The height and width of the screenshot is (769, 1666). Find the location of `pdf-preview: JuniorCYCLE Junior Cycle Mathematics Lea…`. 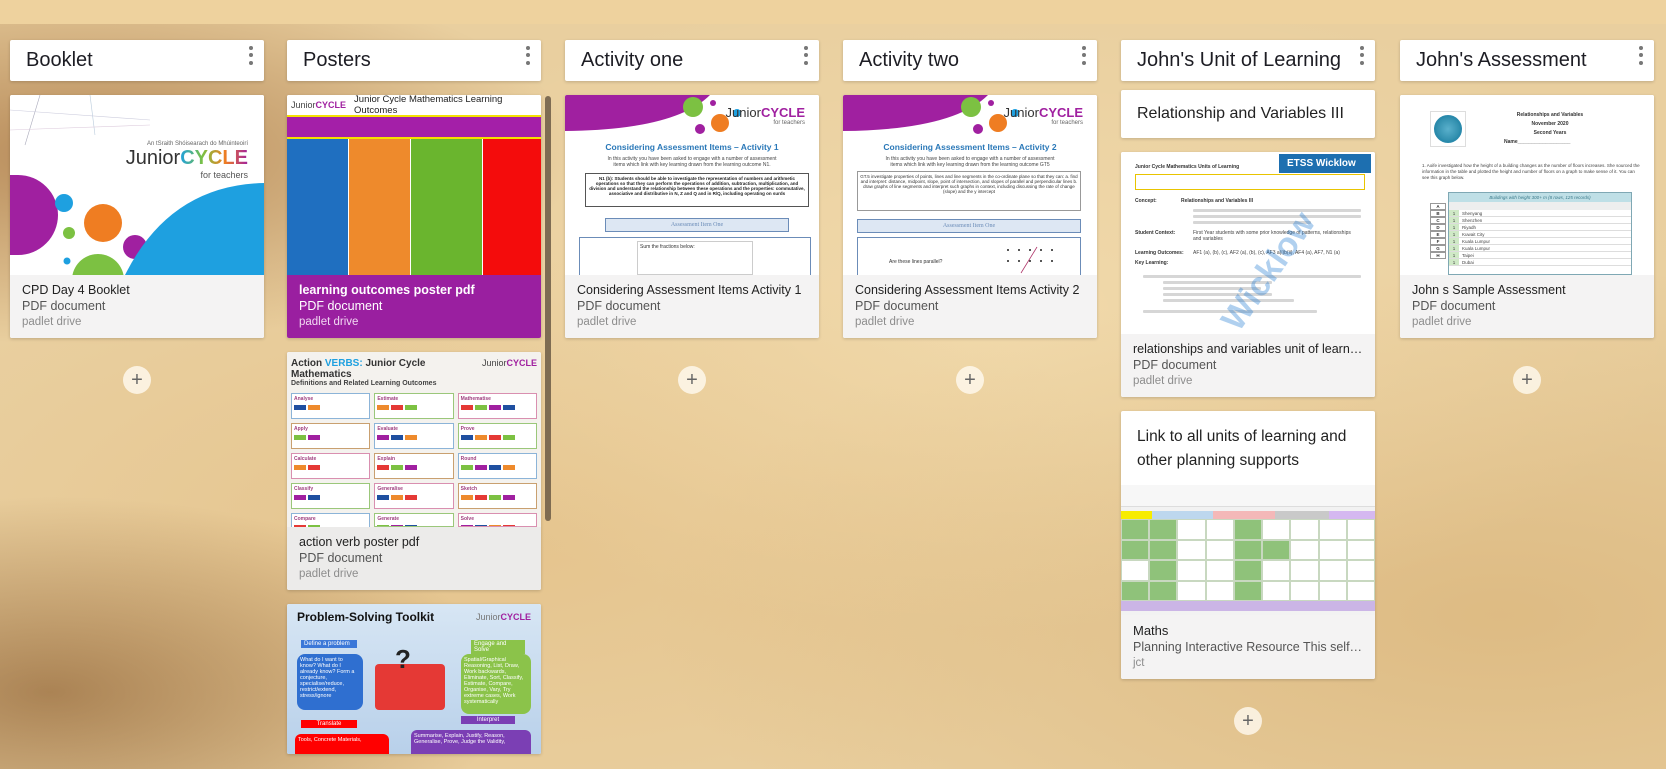

pdf-preview: JuniorCYCLE Junior Cycle Mathematics Lea… is located at coordinates (414, 185).